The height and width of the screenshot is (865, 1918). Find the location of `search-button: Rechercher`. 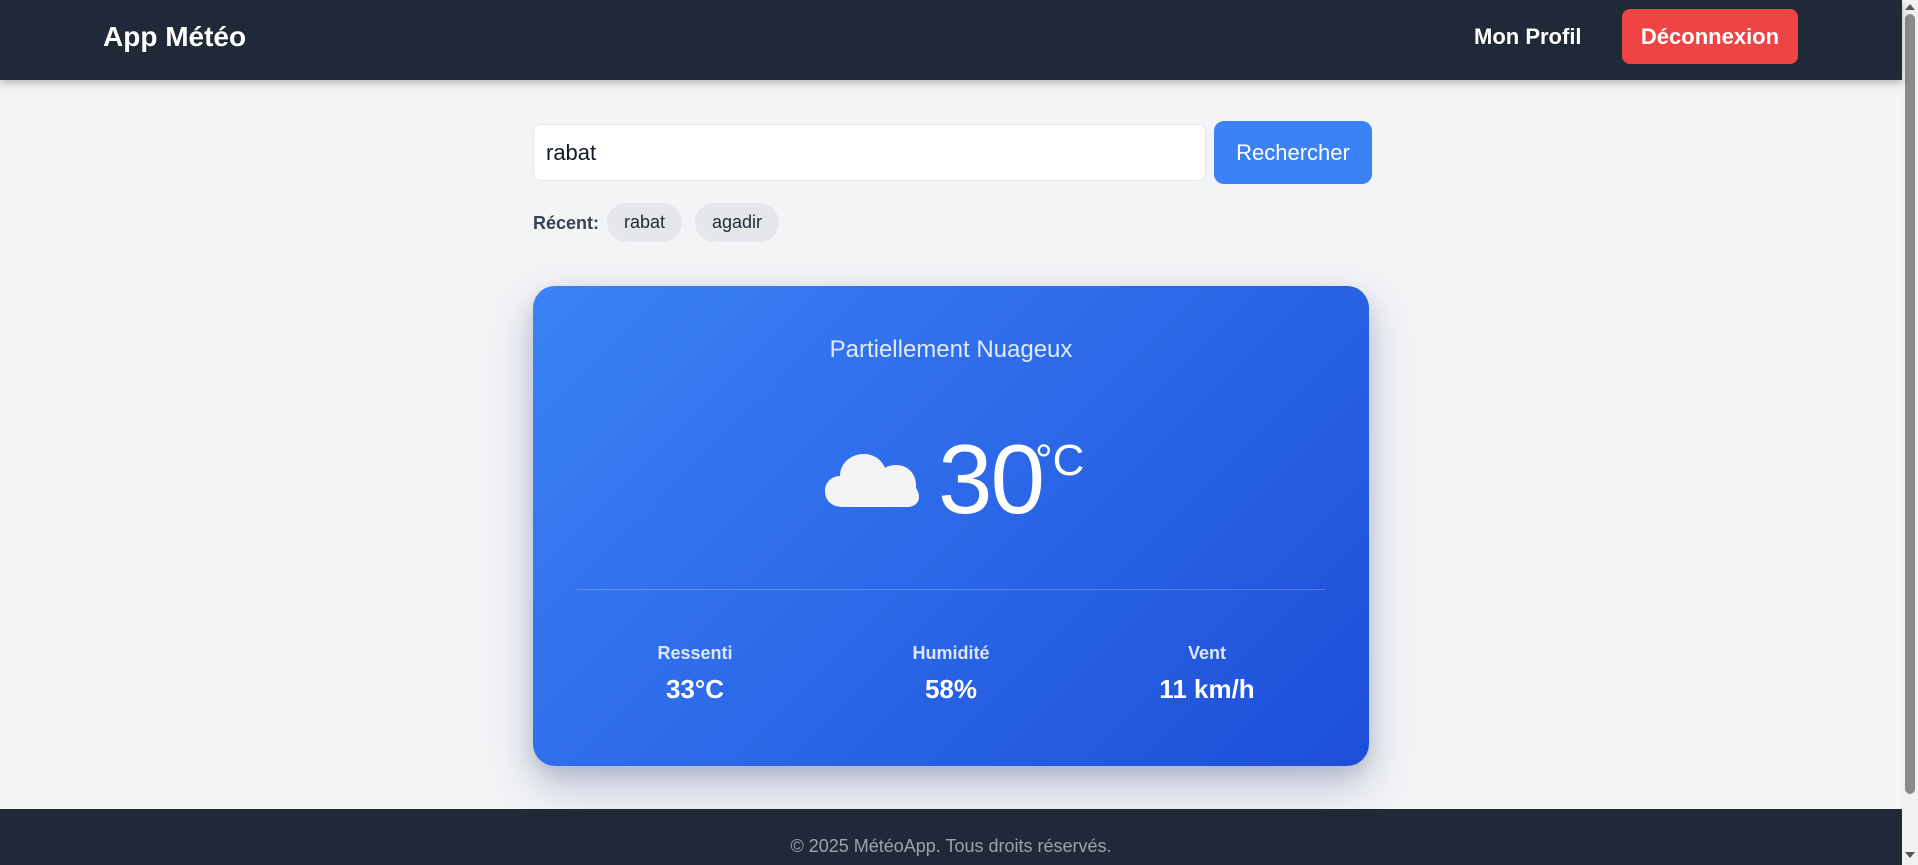

search-button: Rechercher is located at coordinates (1293, 152).